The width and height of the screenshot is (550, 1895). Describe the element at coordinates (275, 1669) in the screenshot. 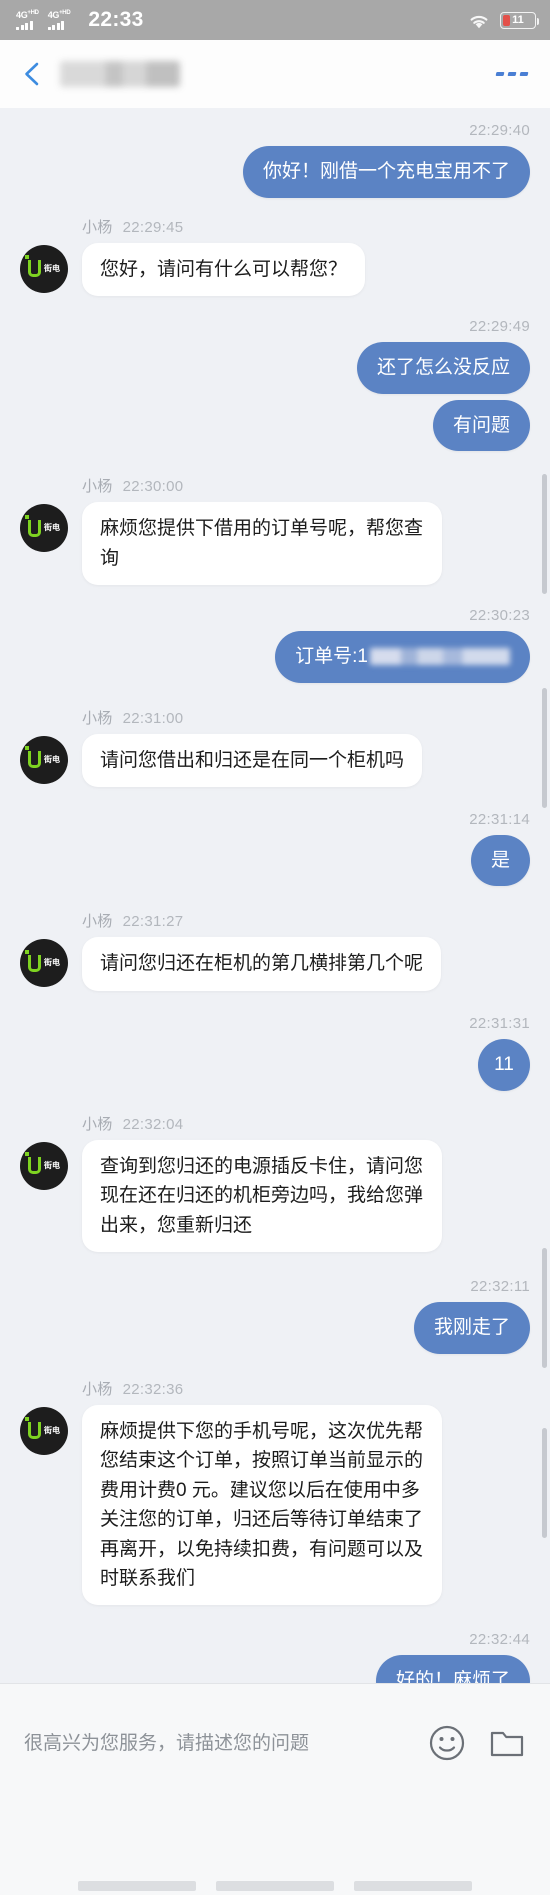

I see `message-row-outgoing: 好的！麻烦了` at that location.